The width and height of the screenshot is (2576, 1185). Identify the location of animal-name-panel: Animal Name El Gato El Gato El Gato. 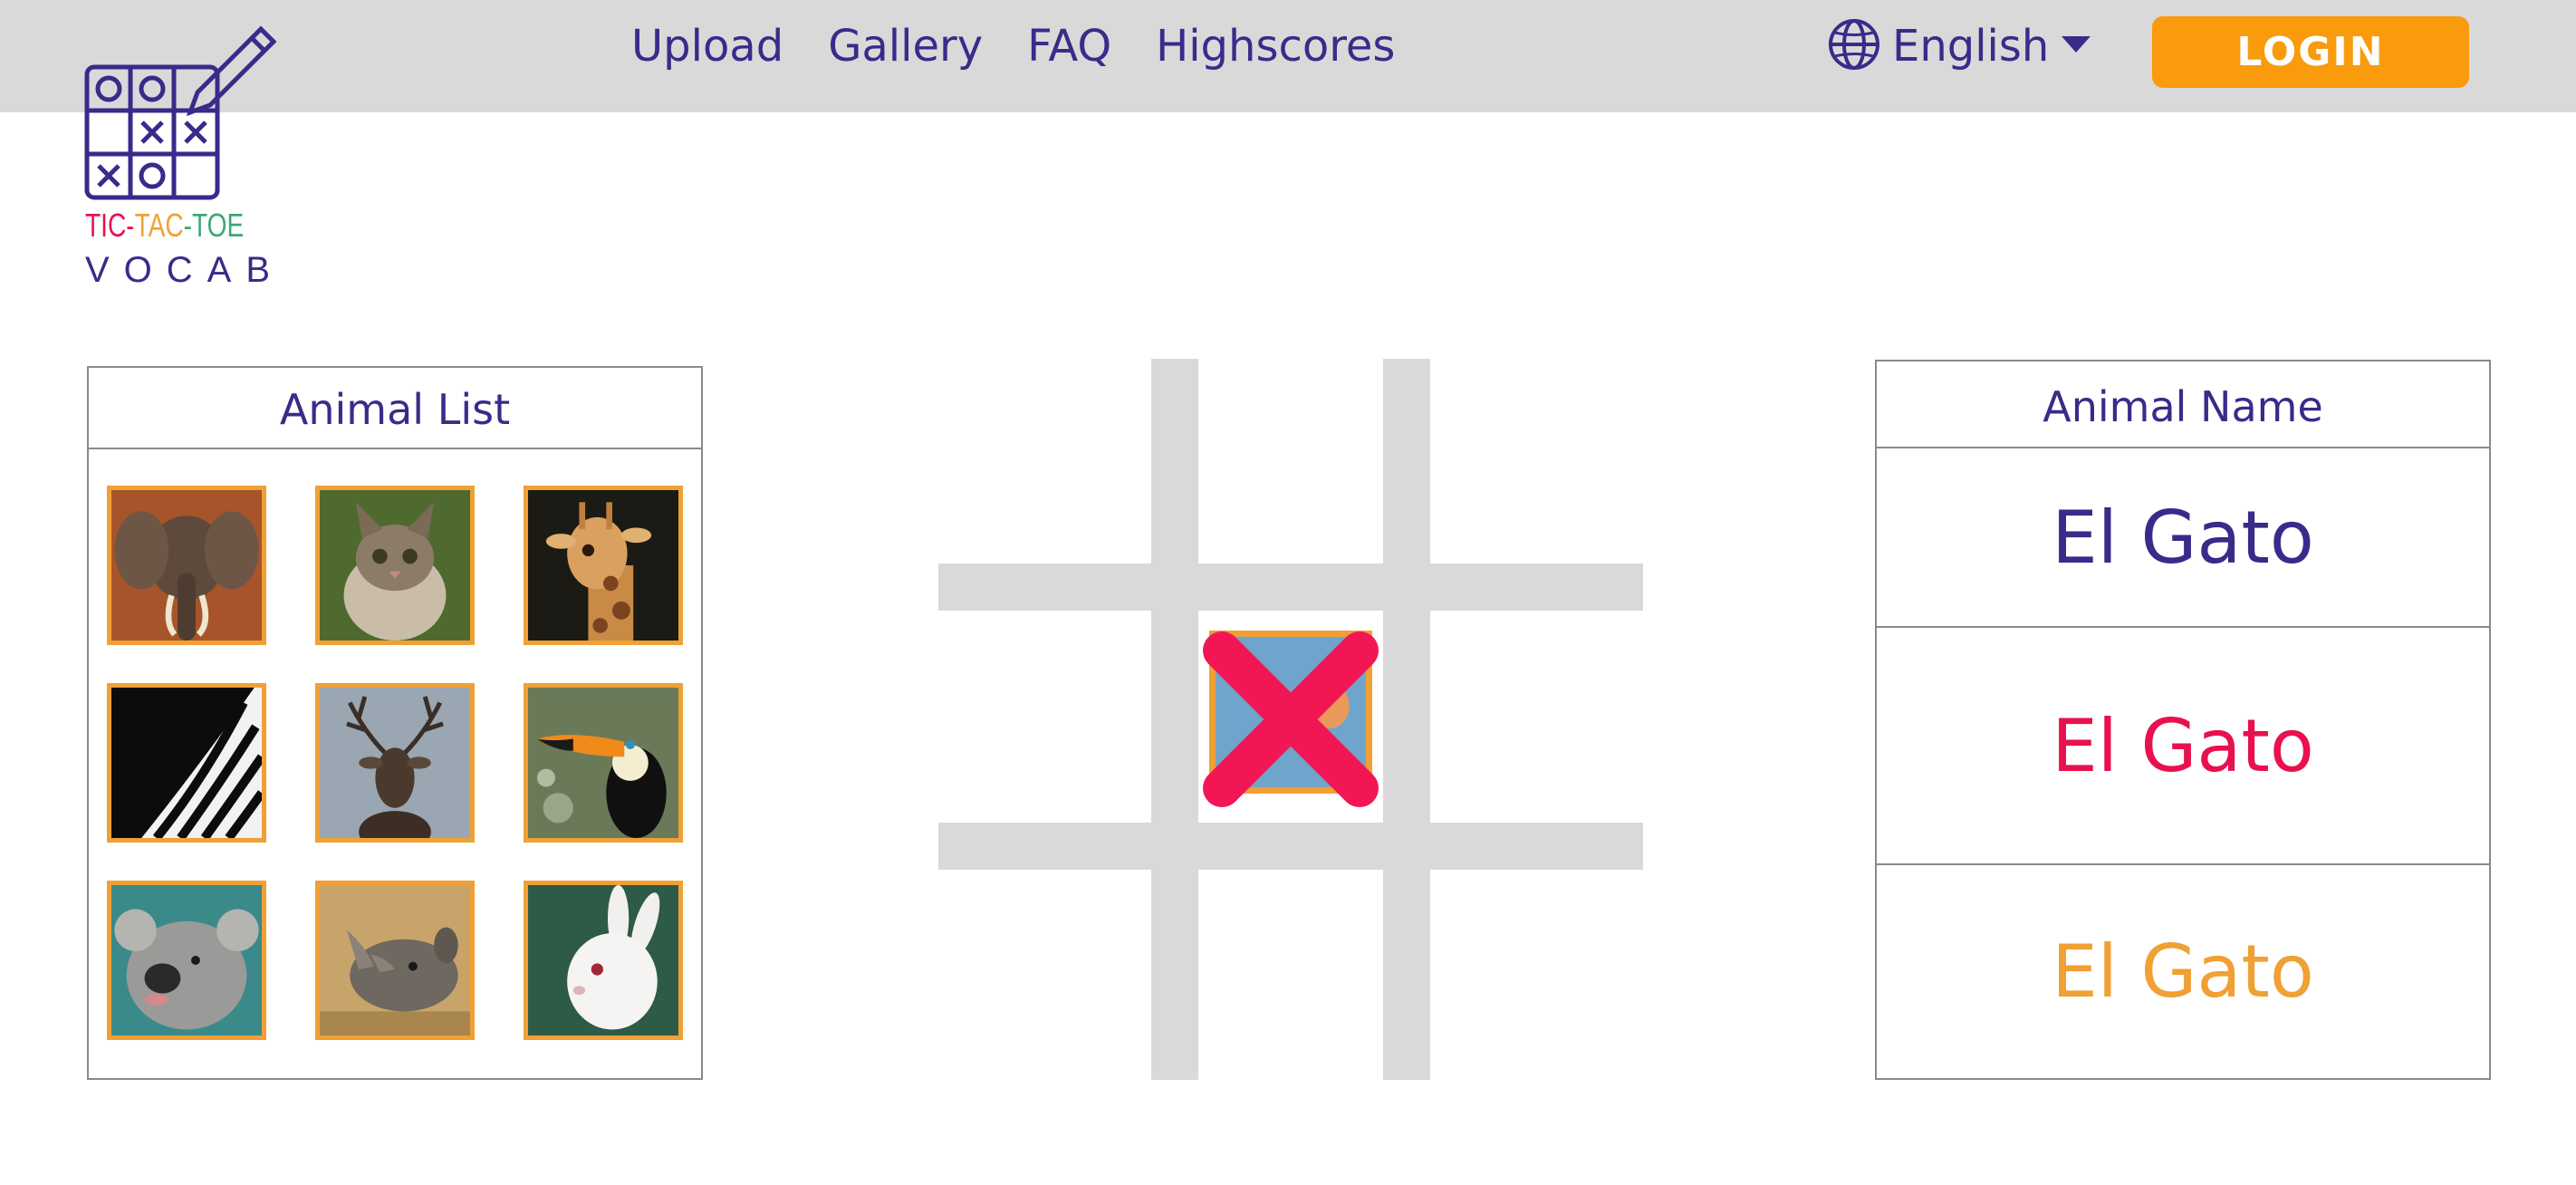
(2183, 720).